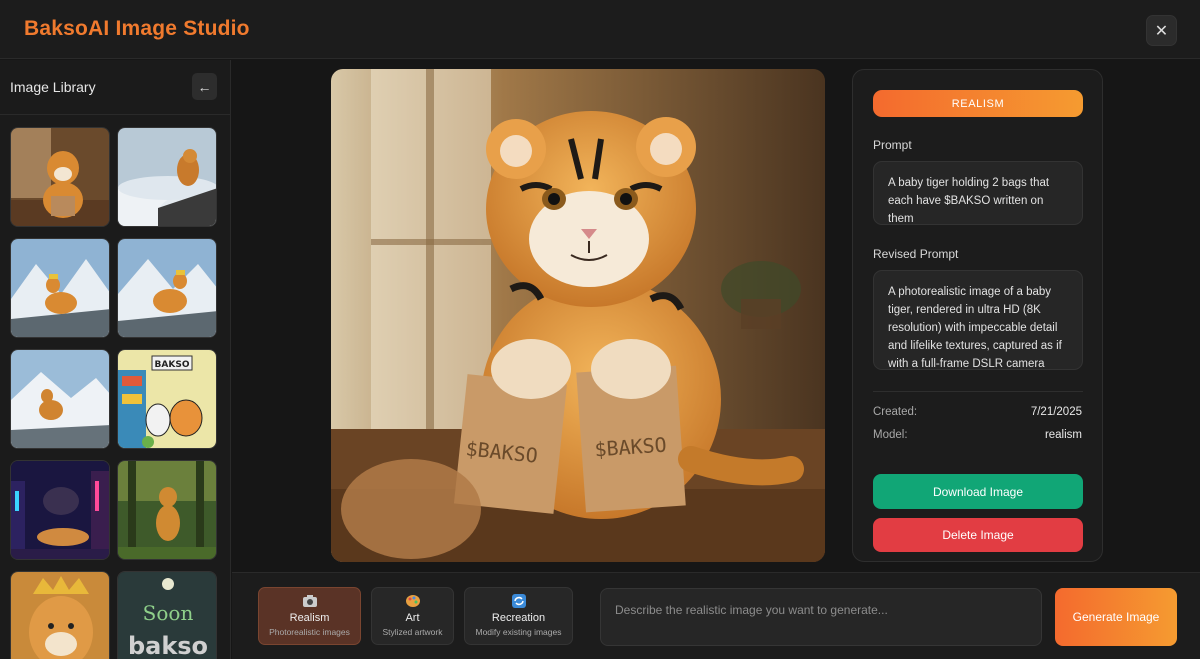 Image resolution: width=1200 pixels, height=659 pixels. What do you see at coordinates (916, 254) in the screenshot?
I see `revised-prompt-label: Revised Prompt` at bounding box center [916, 254].